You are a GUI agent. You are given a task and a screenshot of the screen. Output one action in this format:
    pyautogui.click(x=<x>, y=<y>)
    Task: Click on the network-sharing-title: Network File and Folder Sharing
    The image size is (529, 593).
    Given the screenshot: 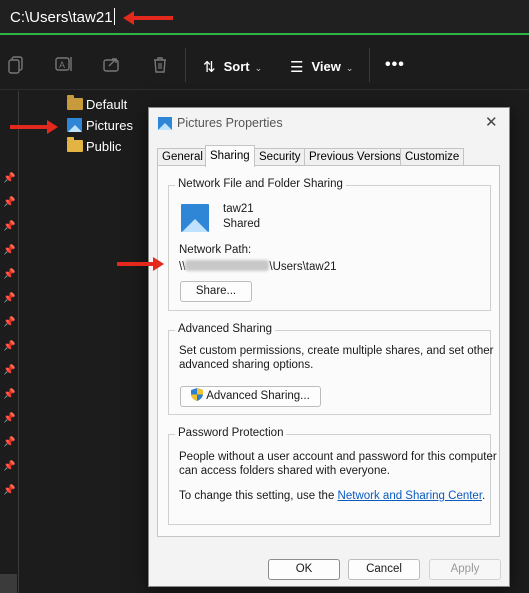 What is the action you would take?
    pyautogui.click(x=260, y=184)
    